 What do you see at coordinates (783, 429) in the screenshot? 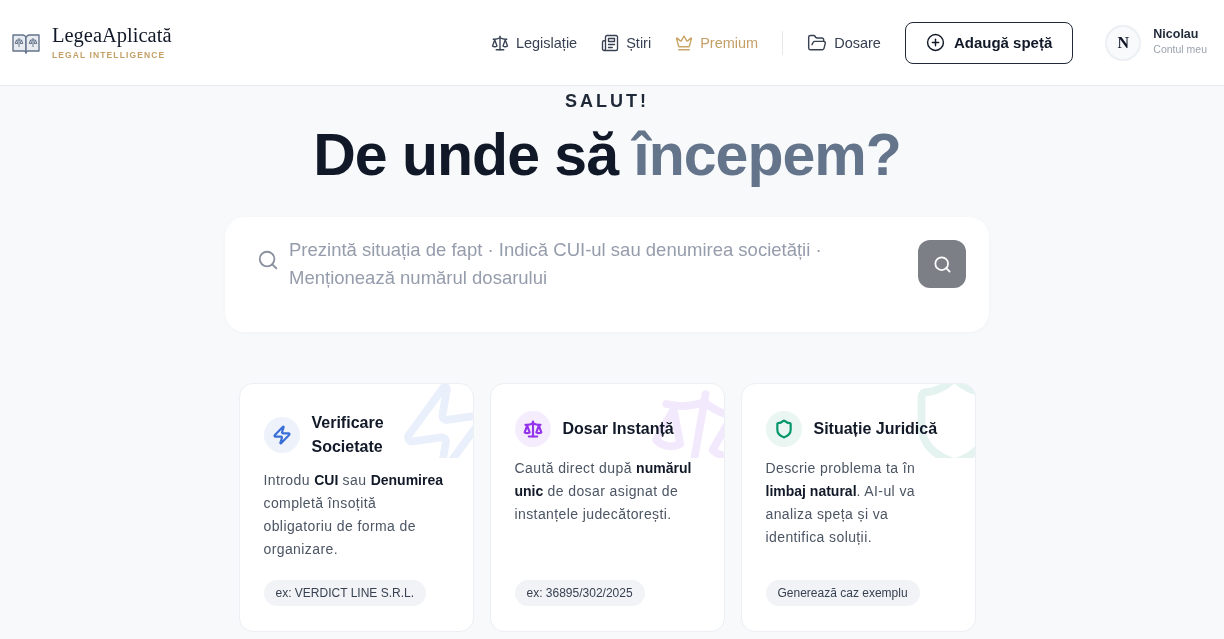
I see `shield-icon` at bounding box center [783, 429].